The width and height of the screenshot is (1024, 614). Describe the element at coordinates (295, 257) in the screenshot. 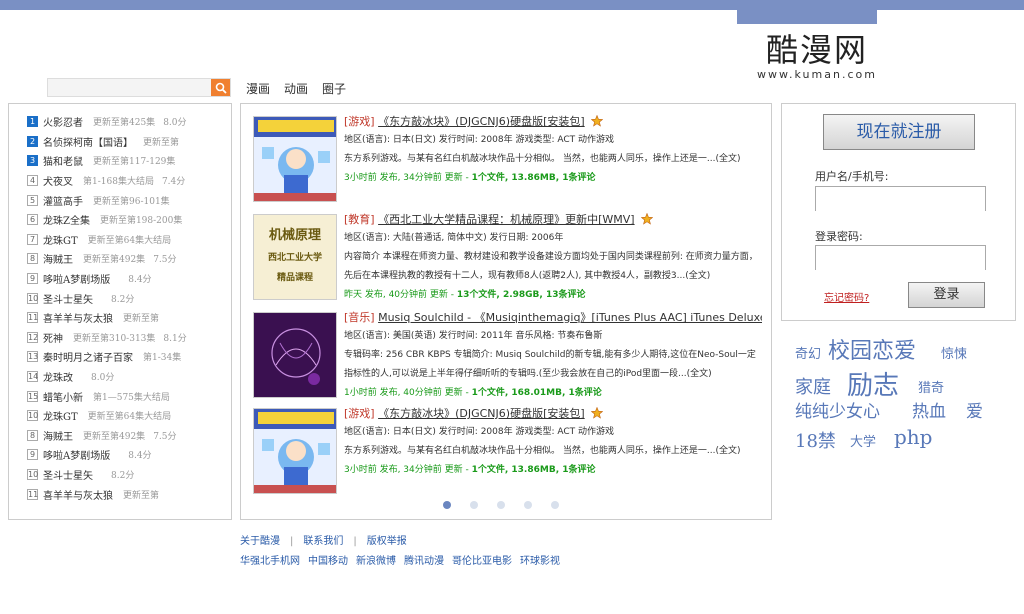

I see `item-thumbnail: 机械原理 西北工业大学 精品课程` at that location.